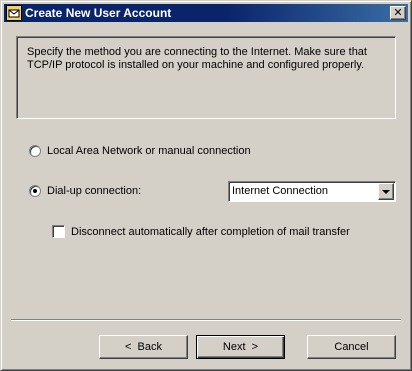 This screenshot has height=371, width=412. I want to click on radio-dialup, so click(35, 191).